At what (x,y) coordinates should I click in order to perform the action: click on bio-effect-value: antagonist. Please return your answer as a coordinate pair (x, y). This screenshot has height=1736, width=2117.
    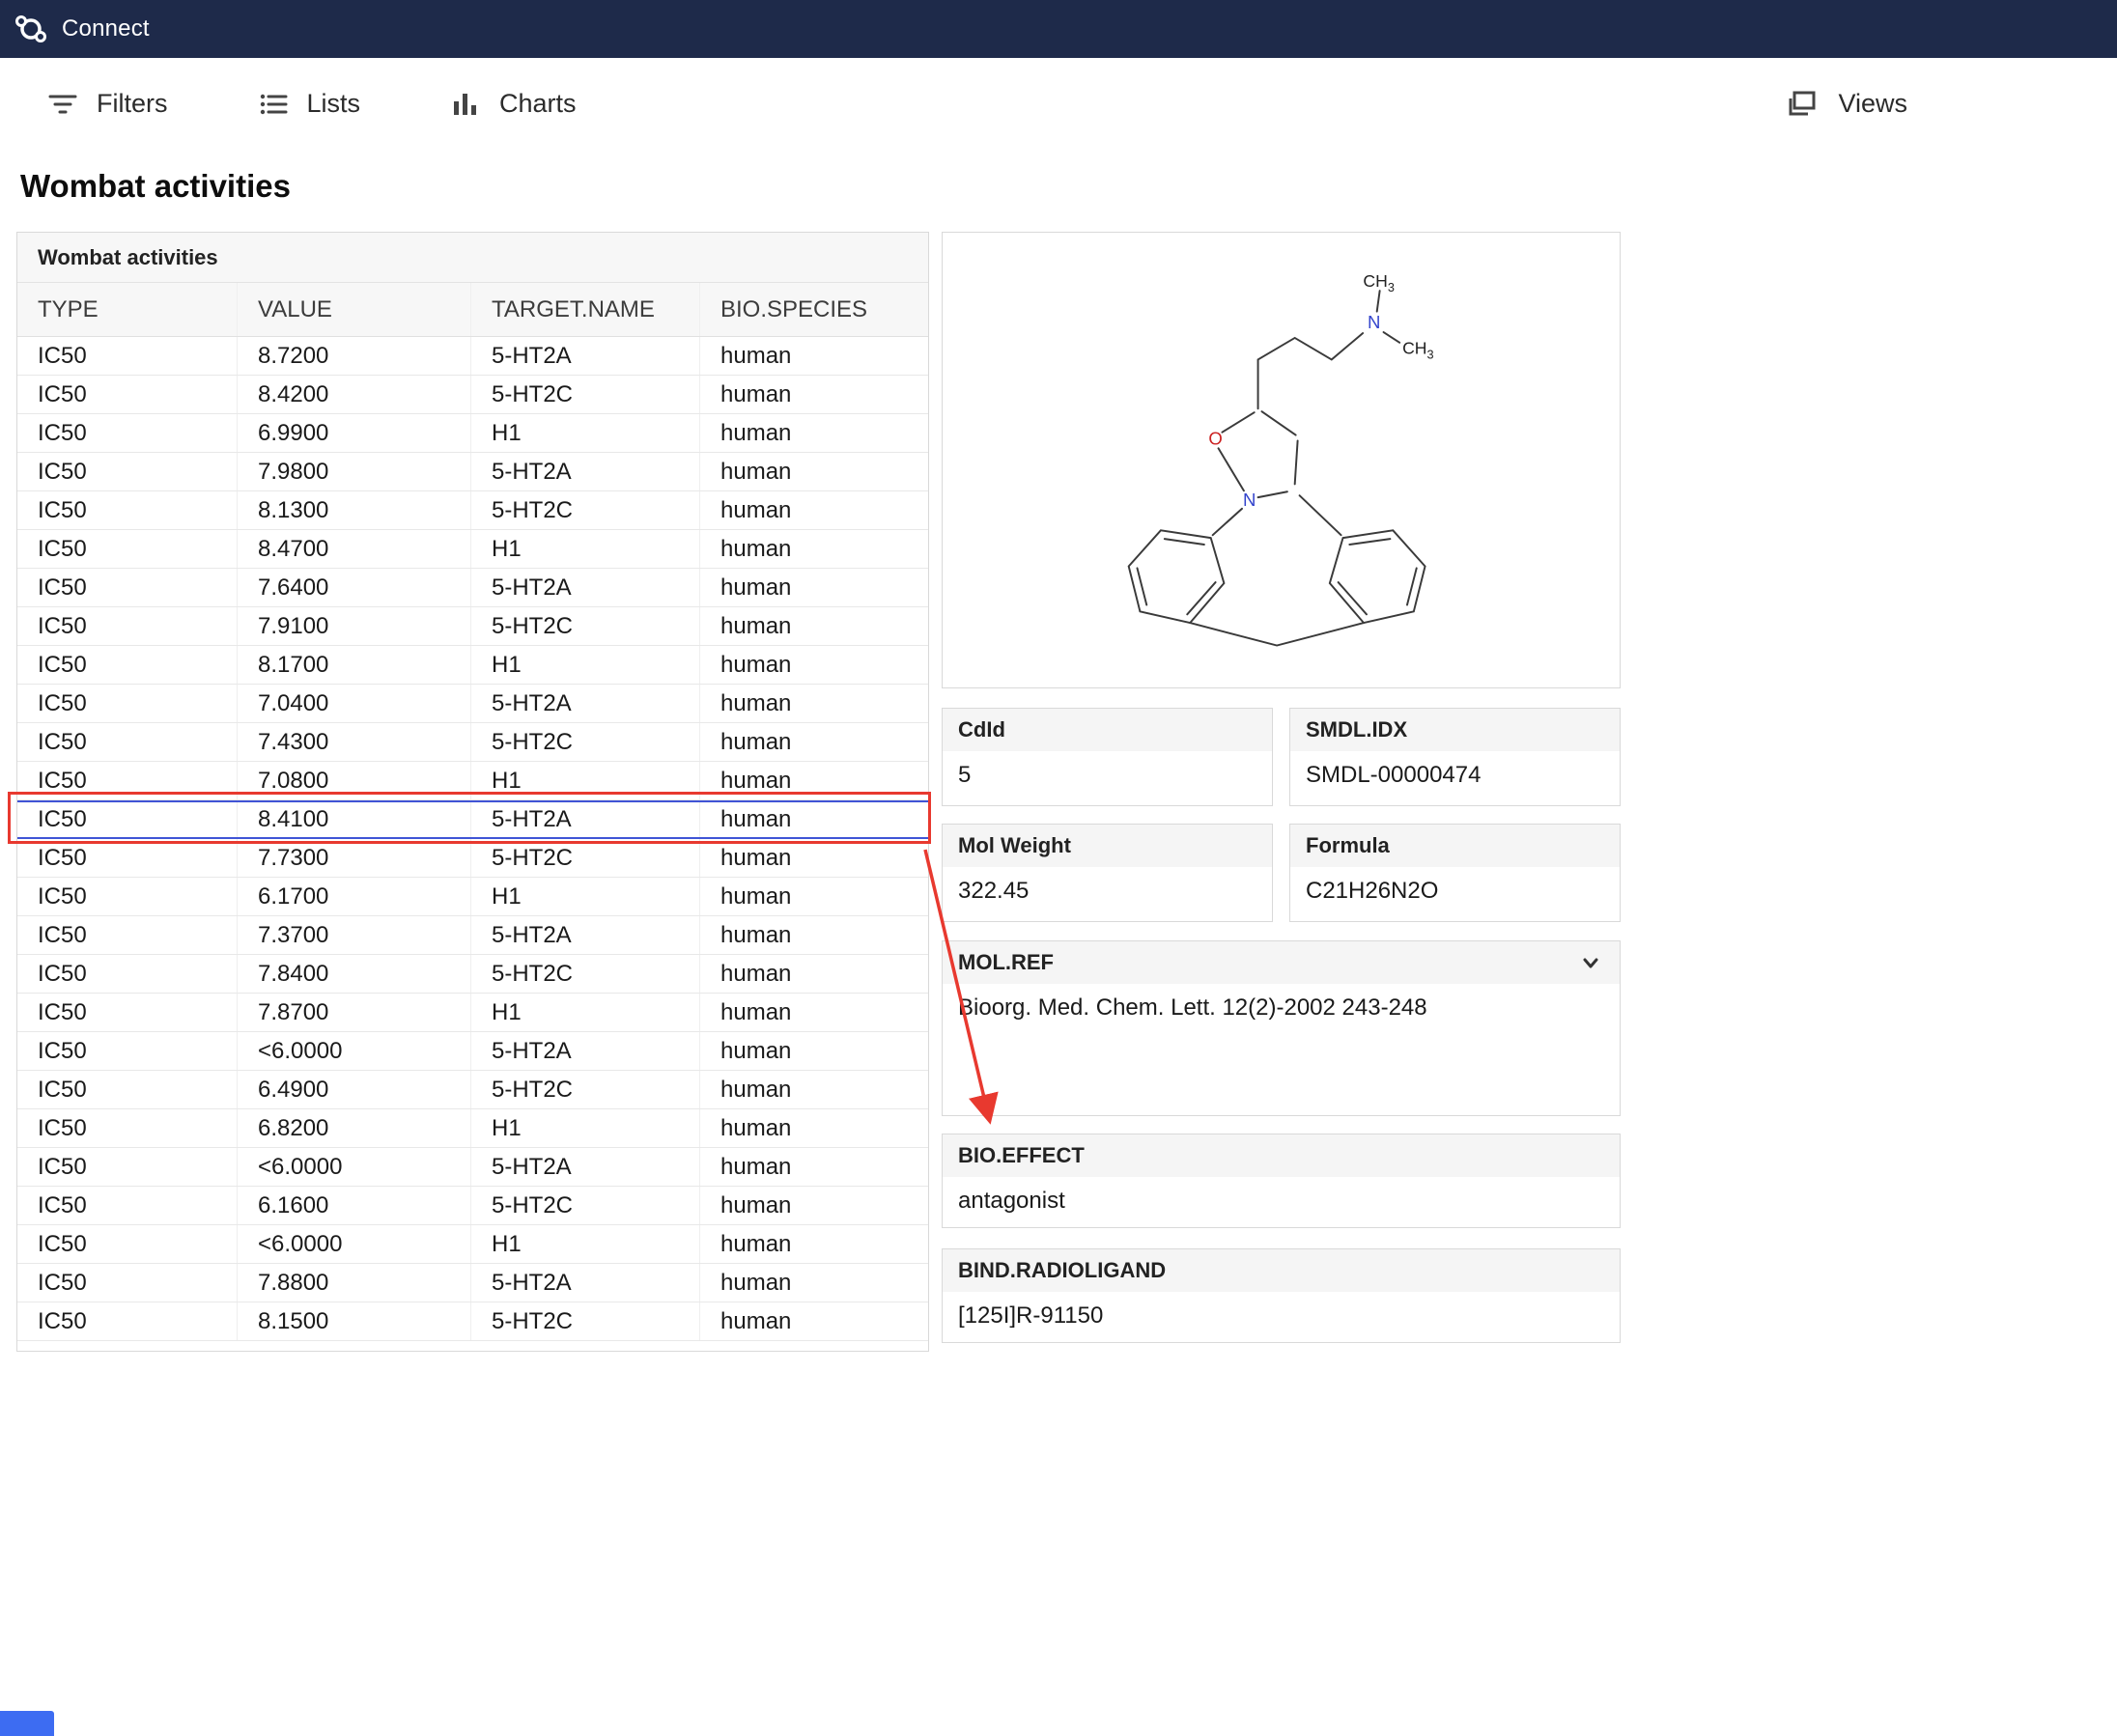
    Looking at the image, I should click on (1011, 1201).